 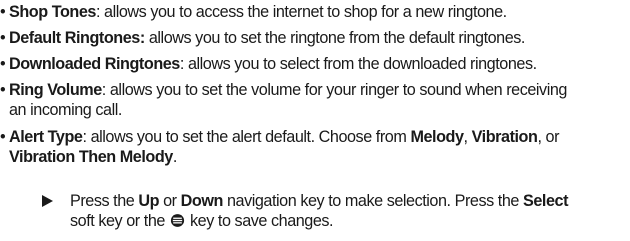 What do you see at coordinates (46, 137) in the screenshot?
I see `item-term: Alert Type` at bounding box center [46, 137].